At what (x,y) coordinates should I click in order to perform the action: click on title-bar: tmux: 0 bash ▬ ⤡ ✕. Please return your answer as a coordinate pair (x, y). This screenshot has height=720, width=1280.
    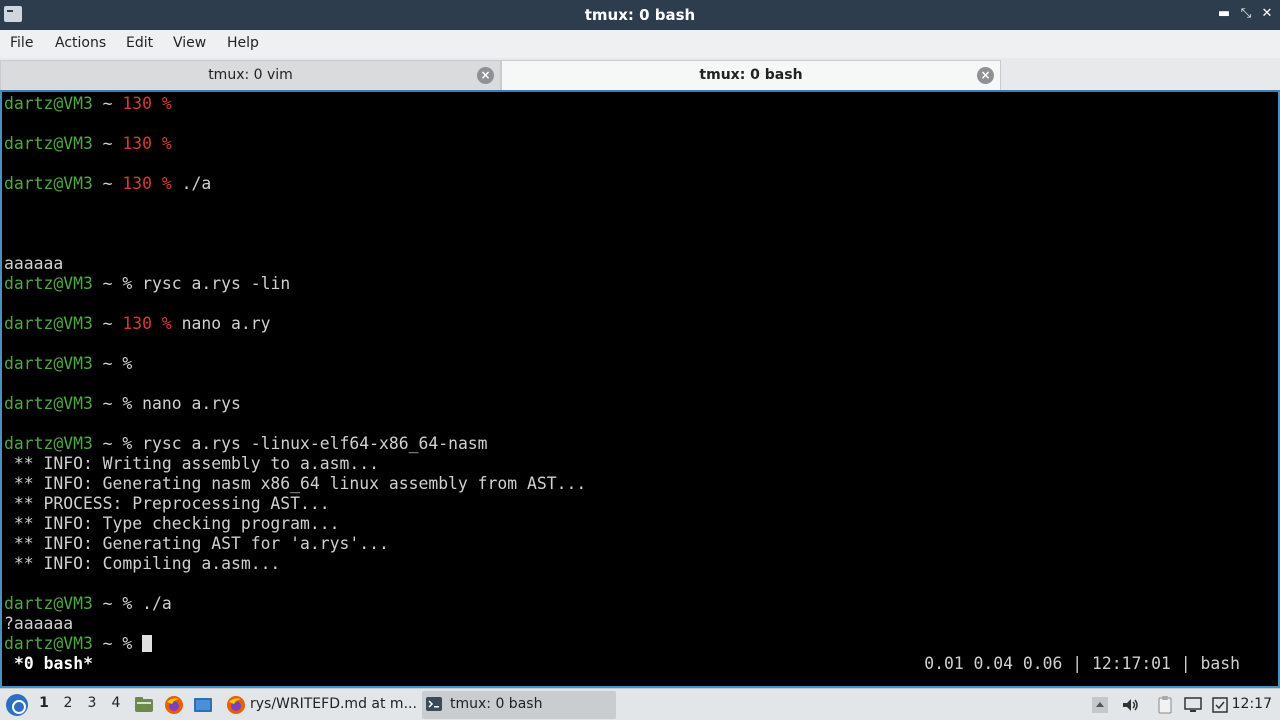
    Looking at the image, I should click on (640, 15).